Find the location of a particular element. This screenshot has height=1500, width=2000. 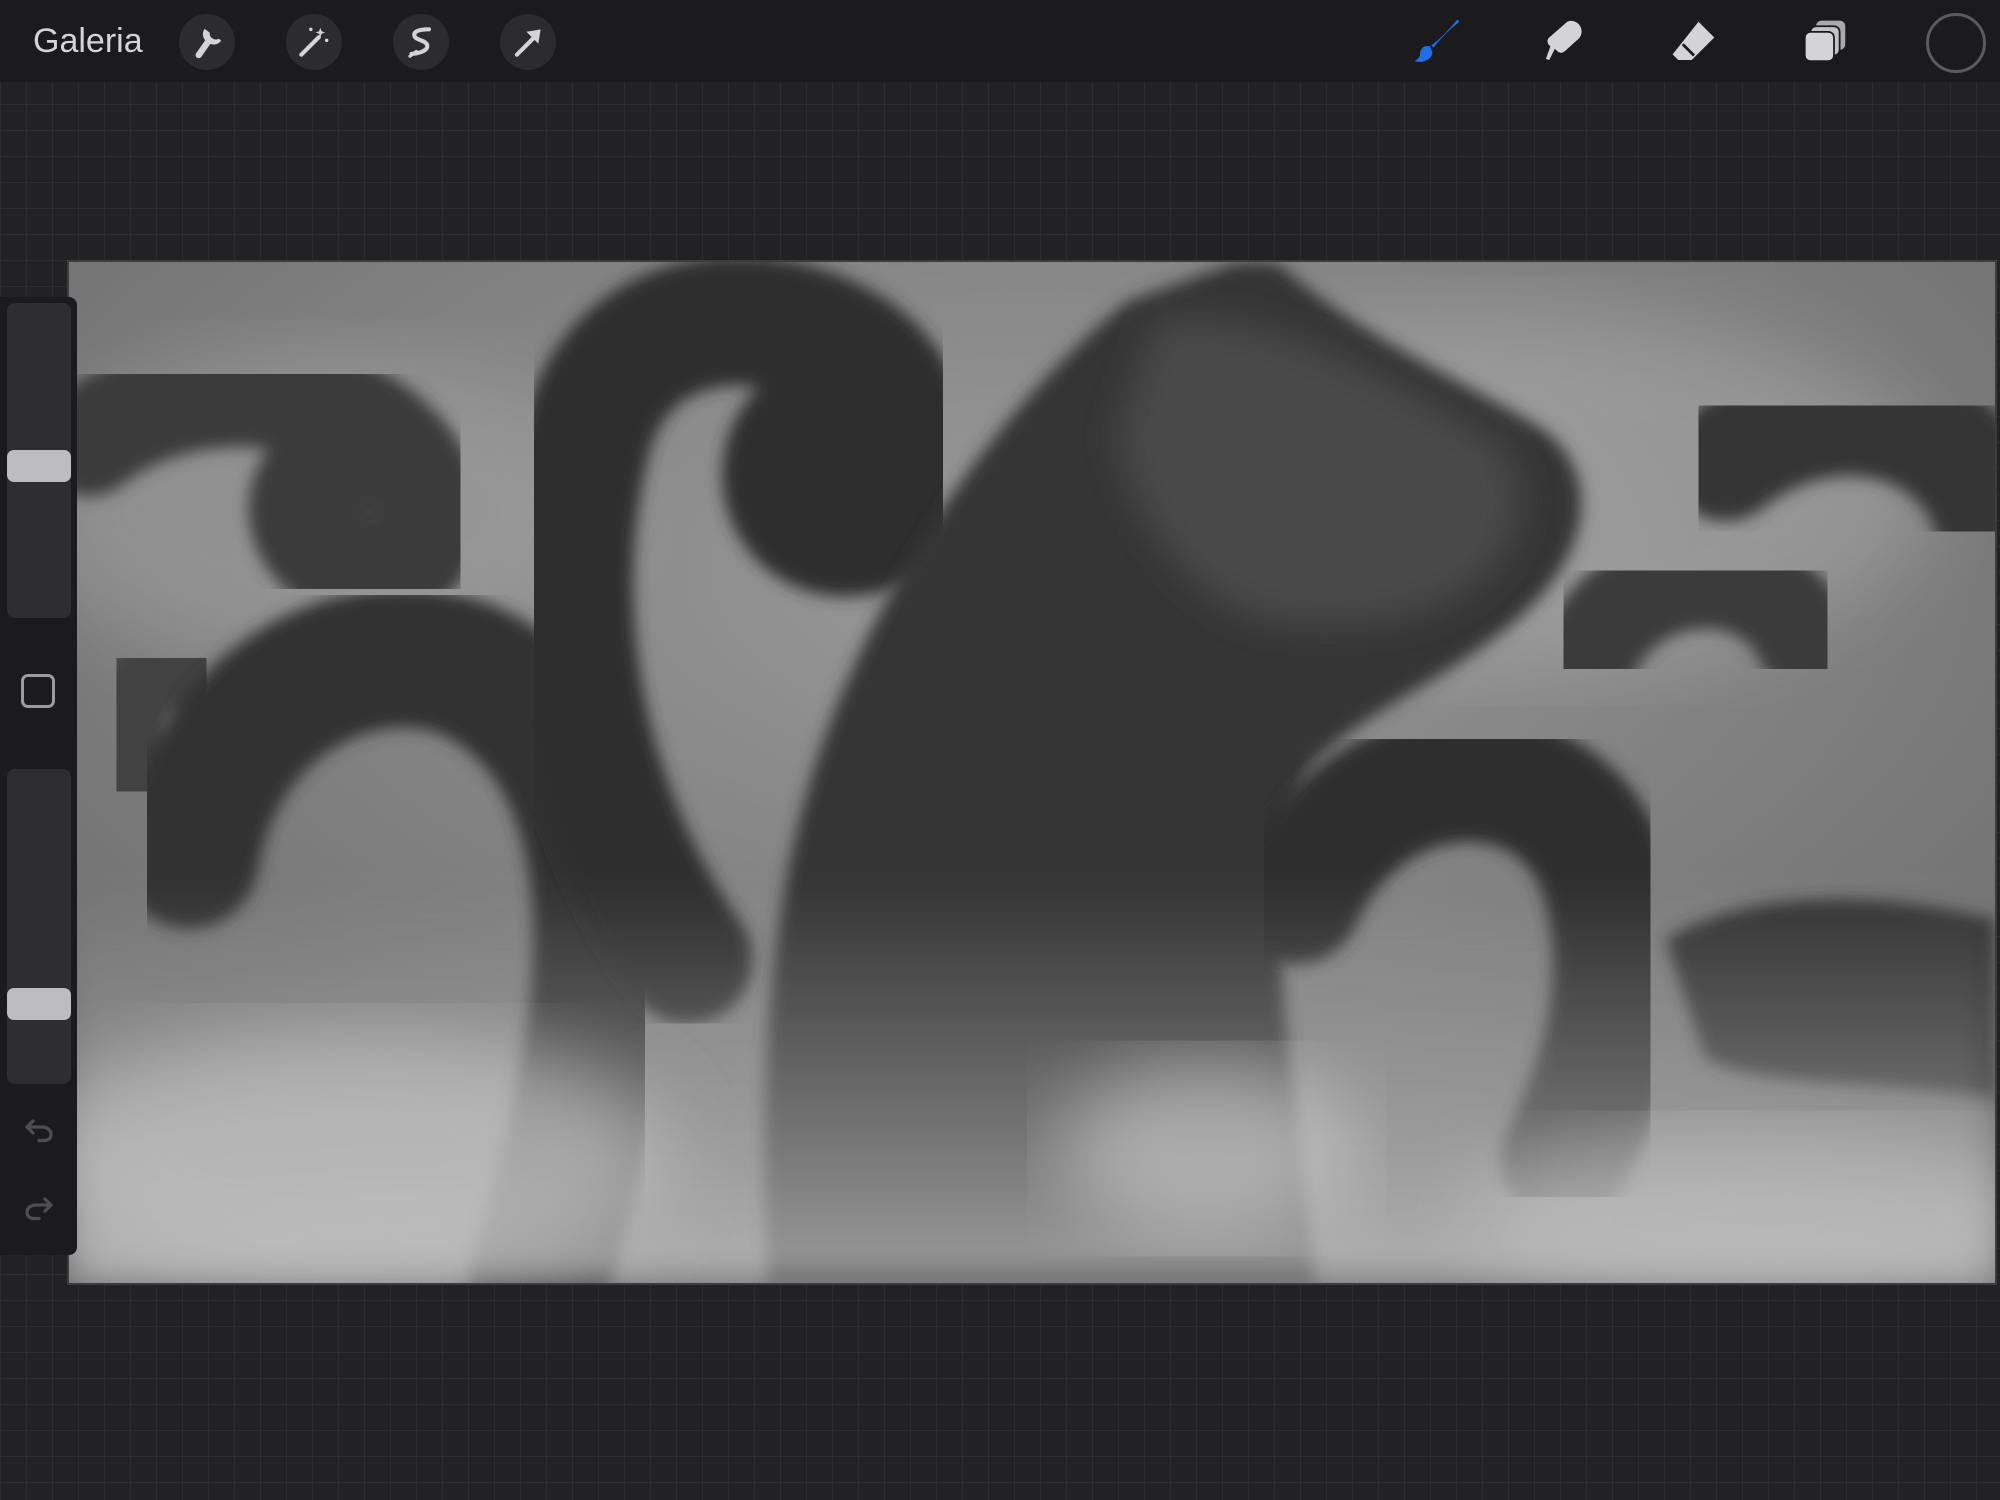

redo-icon is located at coordinates (39, 1209).